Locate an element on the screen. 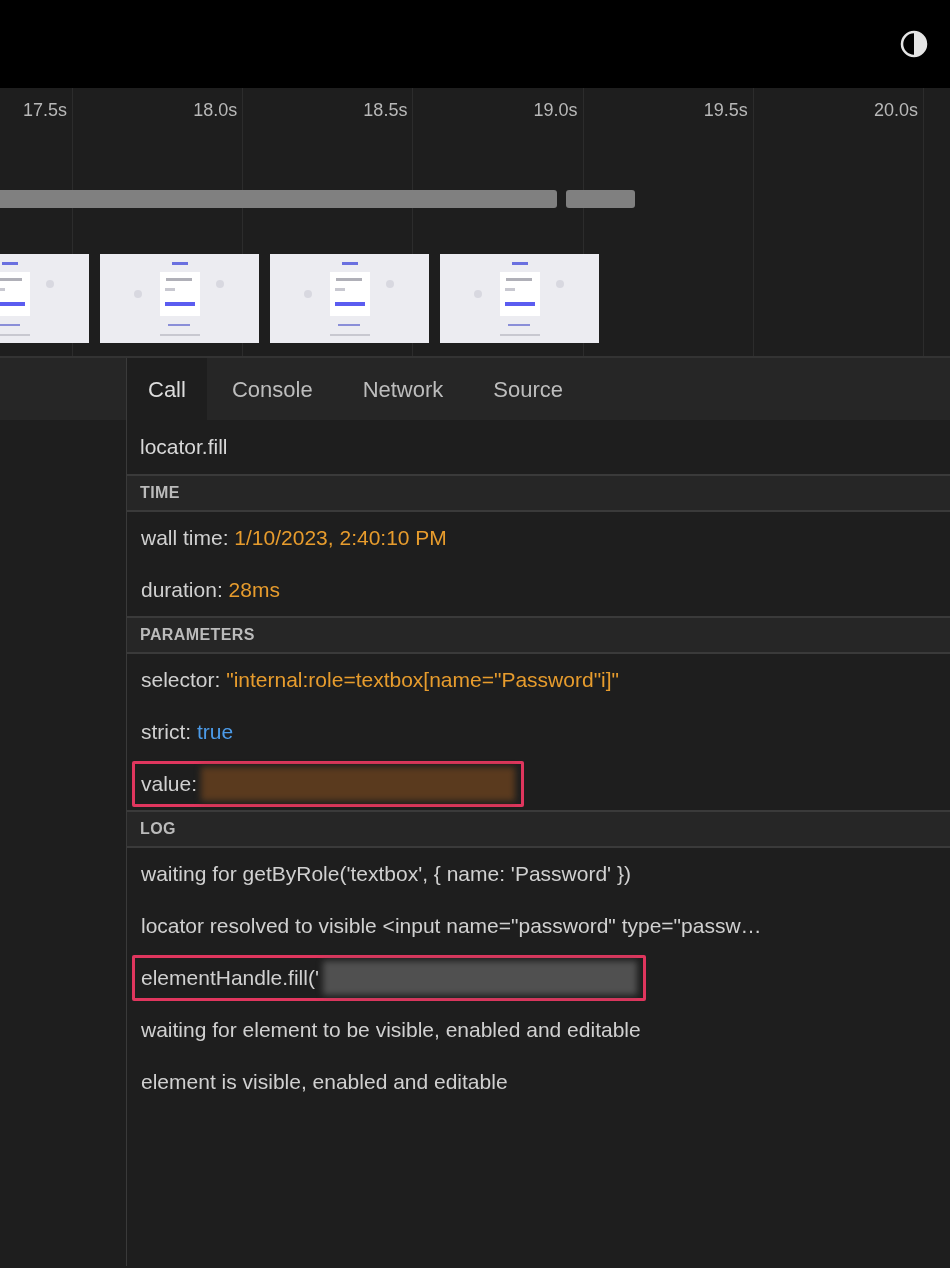 The height and width of the screenshot is (1268, 950). section-header: LOG is located at coordinates (538, 829).